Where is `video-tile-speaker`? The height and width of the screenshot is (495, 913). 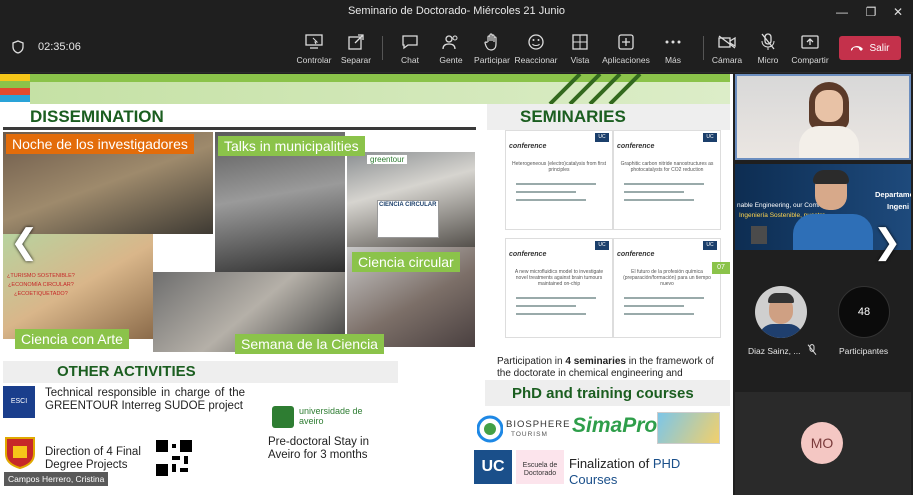
video-tile-speaker is located at coordinates (823, 117).